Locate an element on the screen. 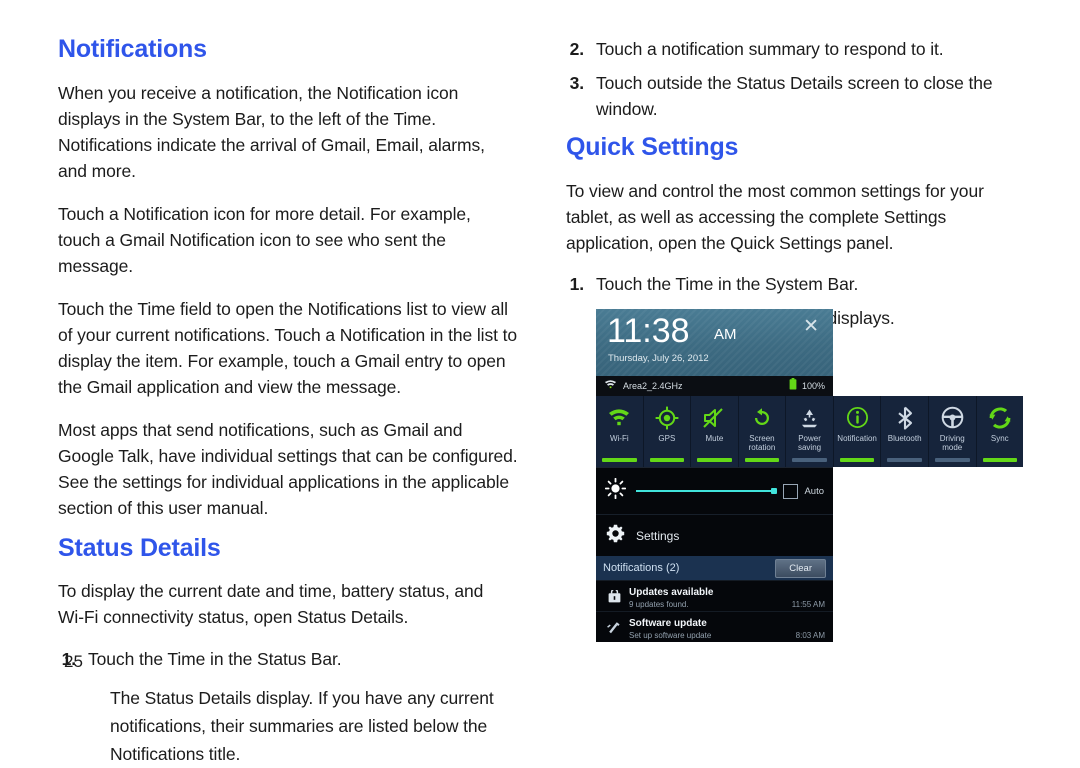  driving-mode-icon is located at coordinates (952, 417).